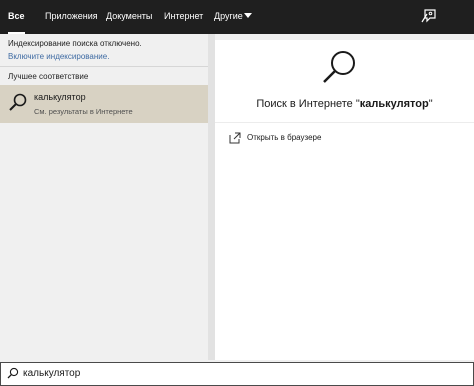  Describe the element at coordinates (394, 104) in the screenshot. I see `web-search-query: калькулятор` at that location.